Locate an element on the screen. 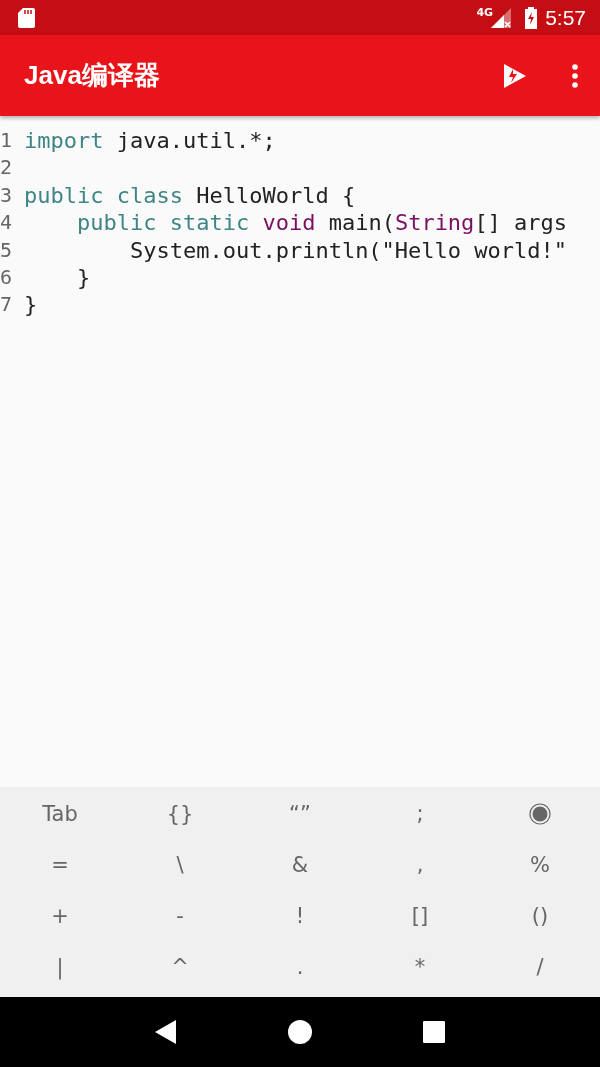 Image resolution: width=600 pixels, height=1067 pixels. symbol-key: = is located at coordinates (60, 865).